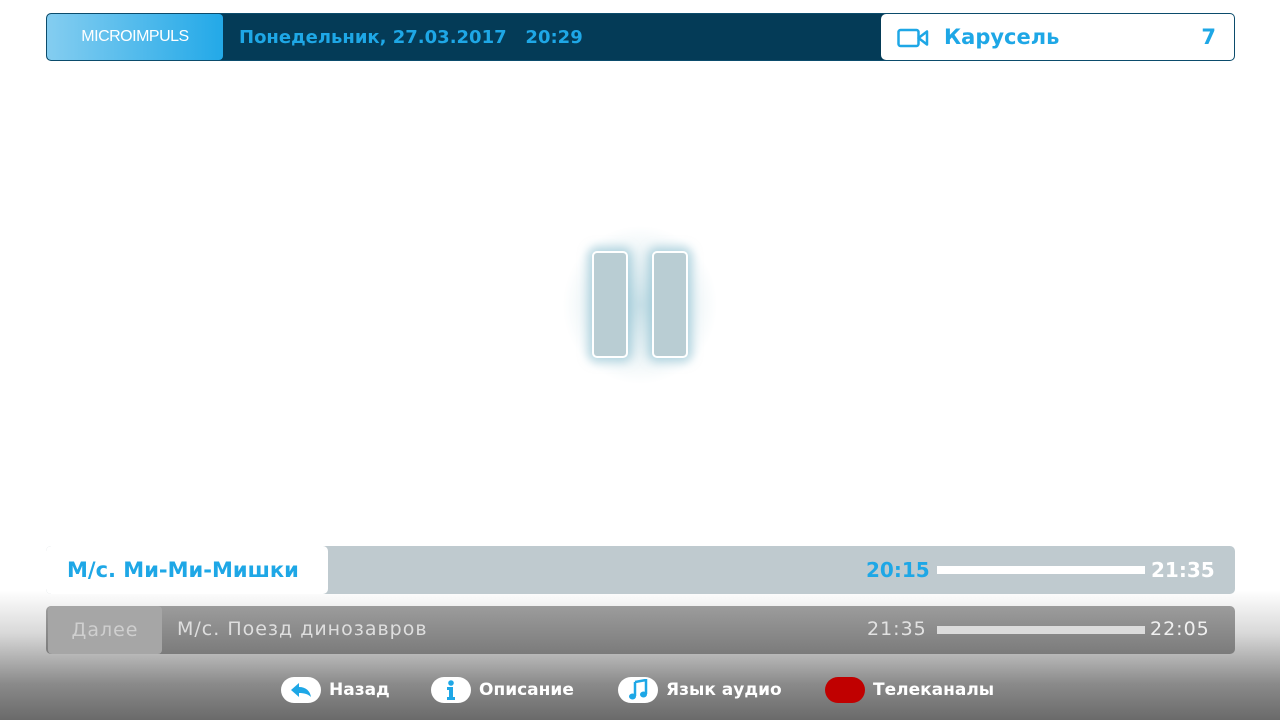 The image size is (1280, 720). I want to click on next-program-end: 22:05, so click(1180, 629).